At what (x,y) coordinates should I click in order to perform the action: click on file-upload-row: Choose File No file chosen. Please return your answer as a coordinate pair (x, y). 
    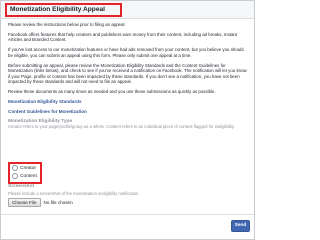
    Looking at the image, I should click on (40, 202).